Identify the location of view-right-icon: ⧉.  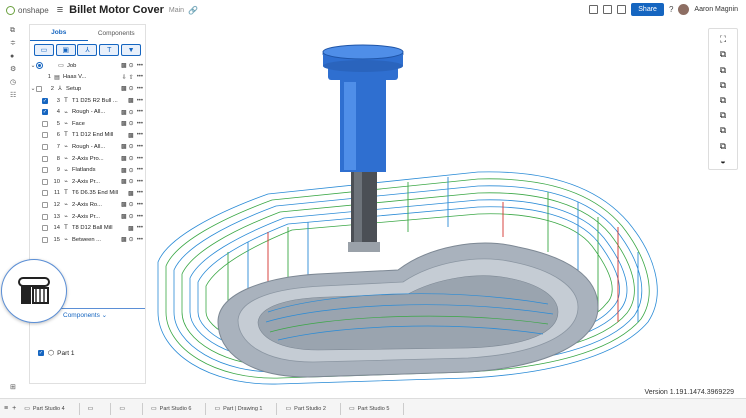
(723, 130).